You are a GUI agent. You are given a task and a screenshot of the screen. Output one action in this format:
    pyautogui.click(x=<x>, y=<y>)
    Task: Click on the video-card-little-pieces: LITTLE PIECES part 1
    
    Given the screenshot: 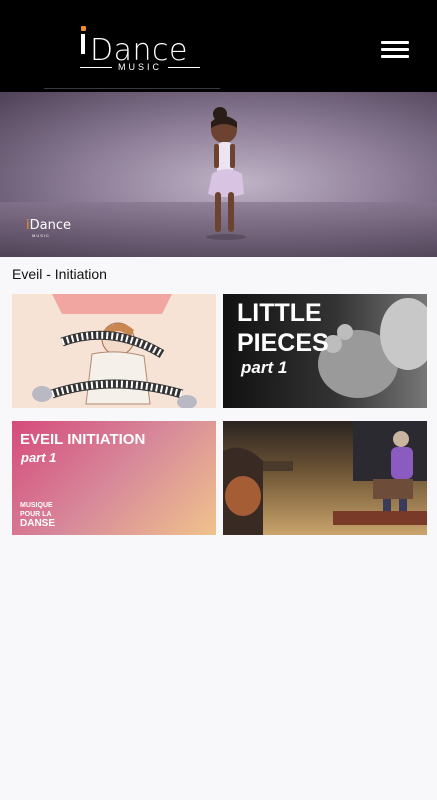 What is the action you would take?
    pyautogui.click(x=325, y=351)
    